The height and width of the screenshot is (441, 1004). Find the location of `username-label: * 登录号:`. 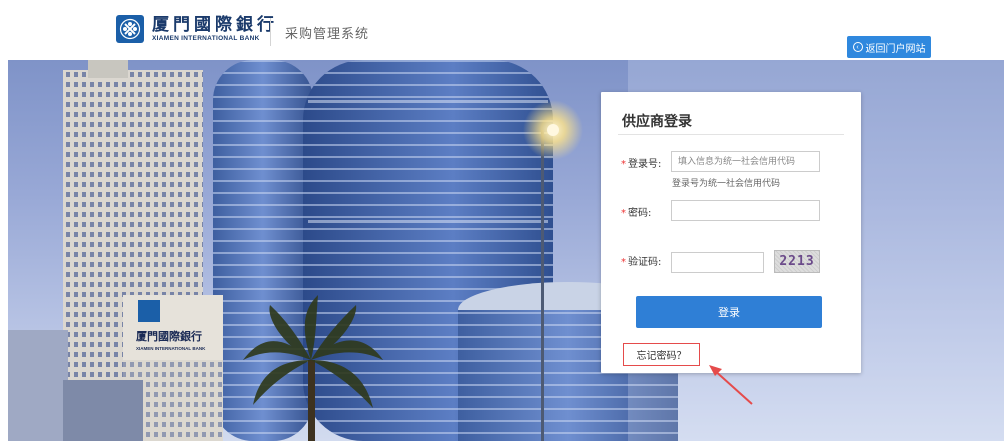

username-label: * 登录号: is located at coordinates (641, 164).